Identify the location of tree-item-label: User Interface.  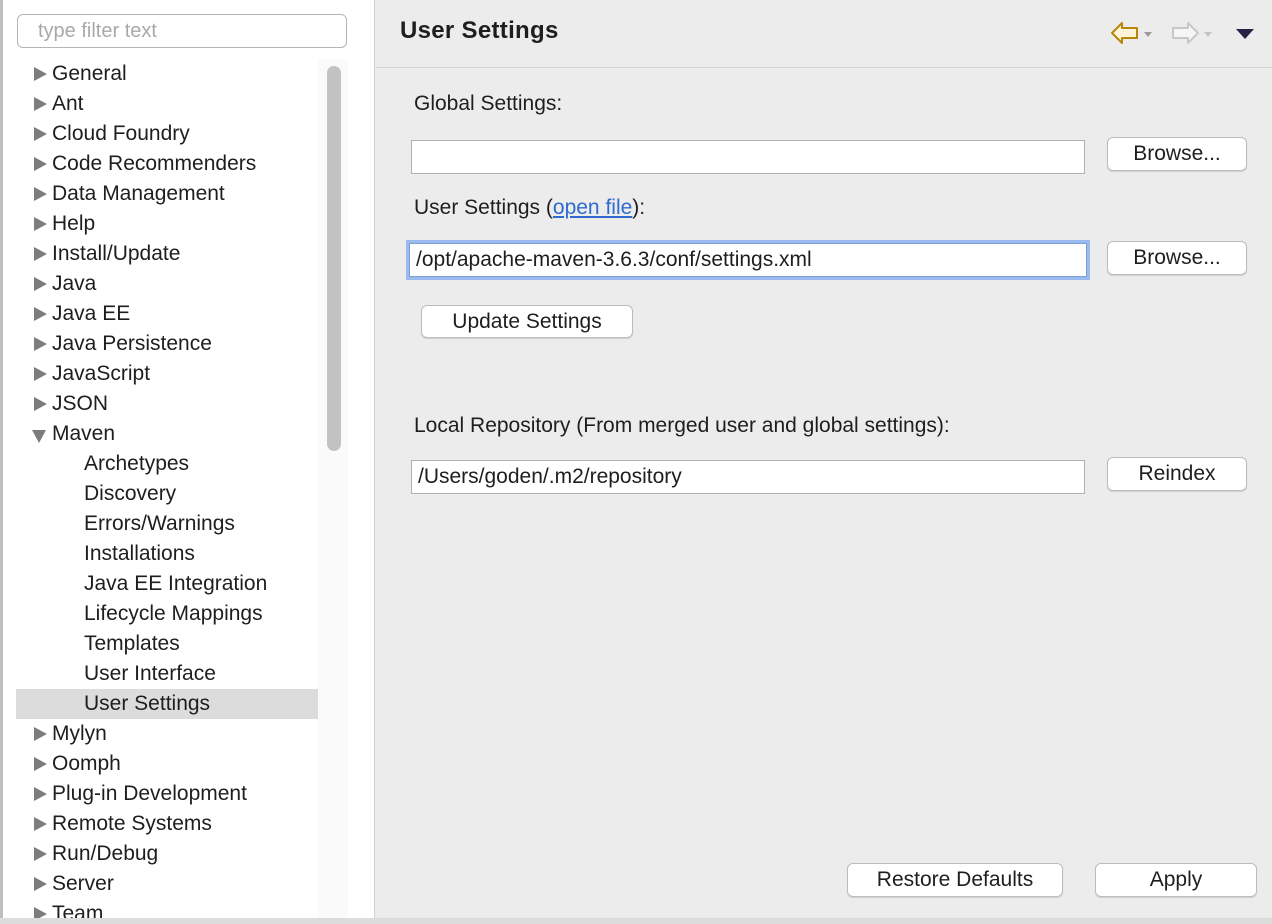
(150, 673).